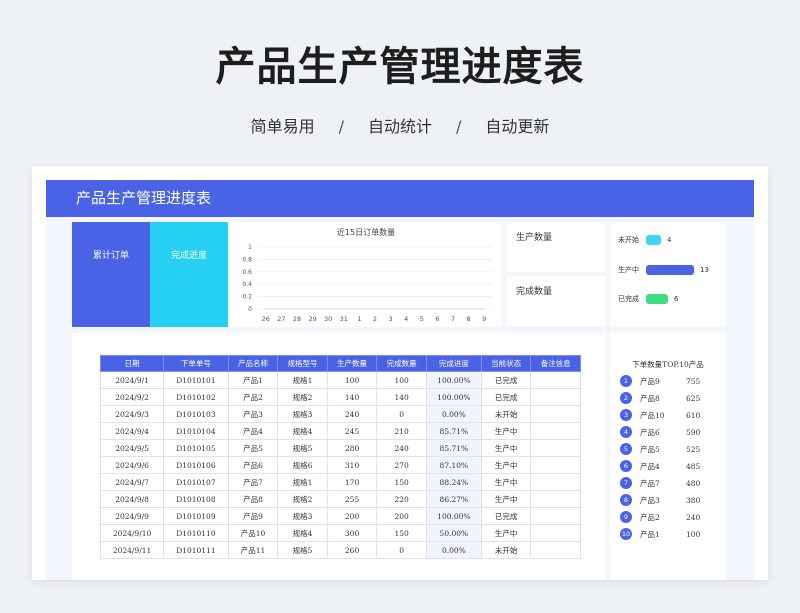  I want to click on table-cell: 0, so click(401, 414).